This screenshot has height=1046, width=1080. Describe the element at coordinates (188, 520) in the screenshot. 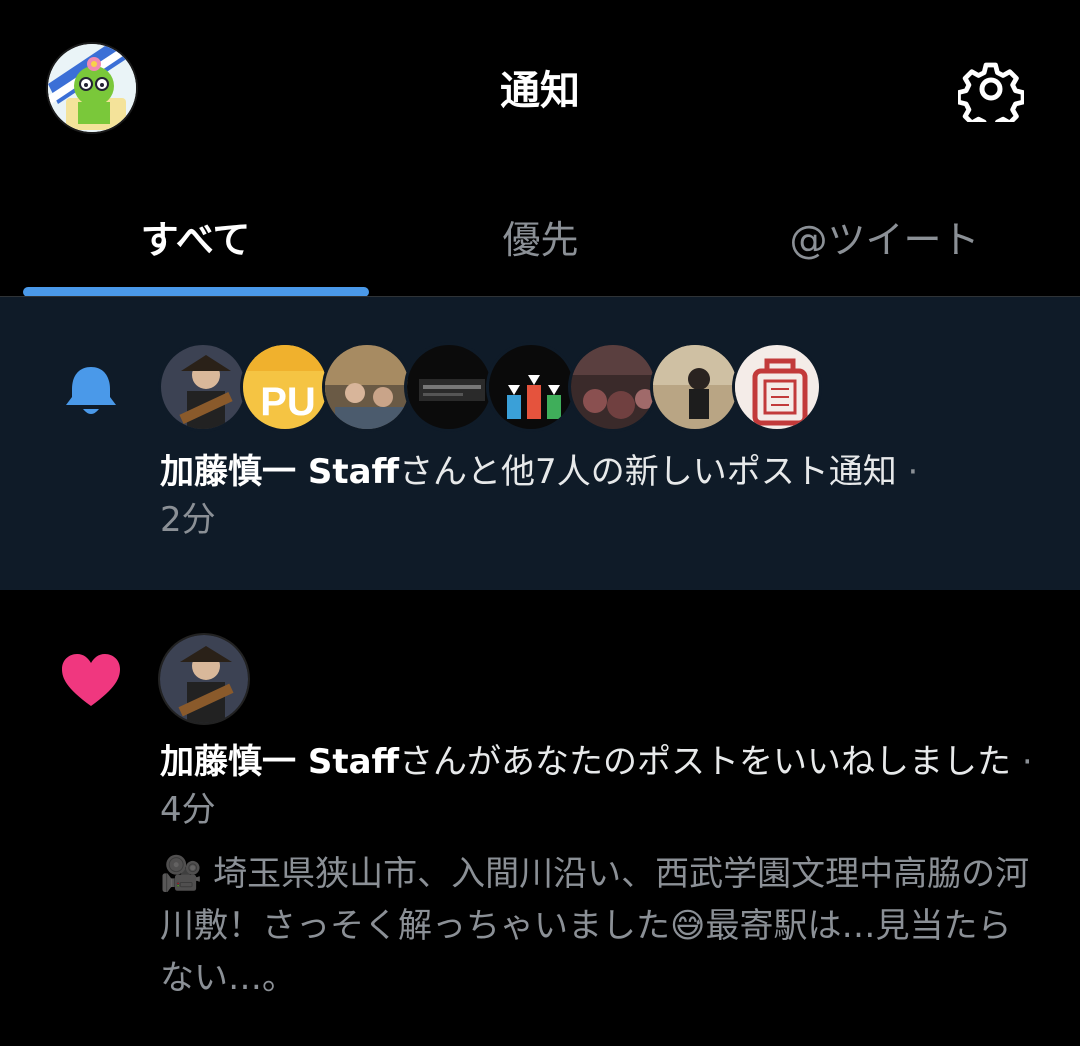

I see `timestamp: 2分` at that location.